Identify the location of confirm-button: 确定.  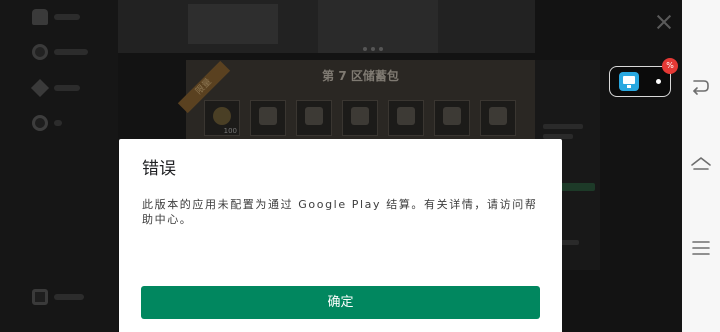
(340, 302).